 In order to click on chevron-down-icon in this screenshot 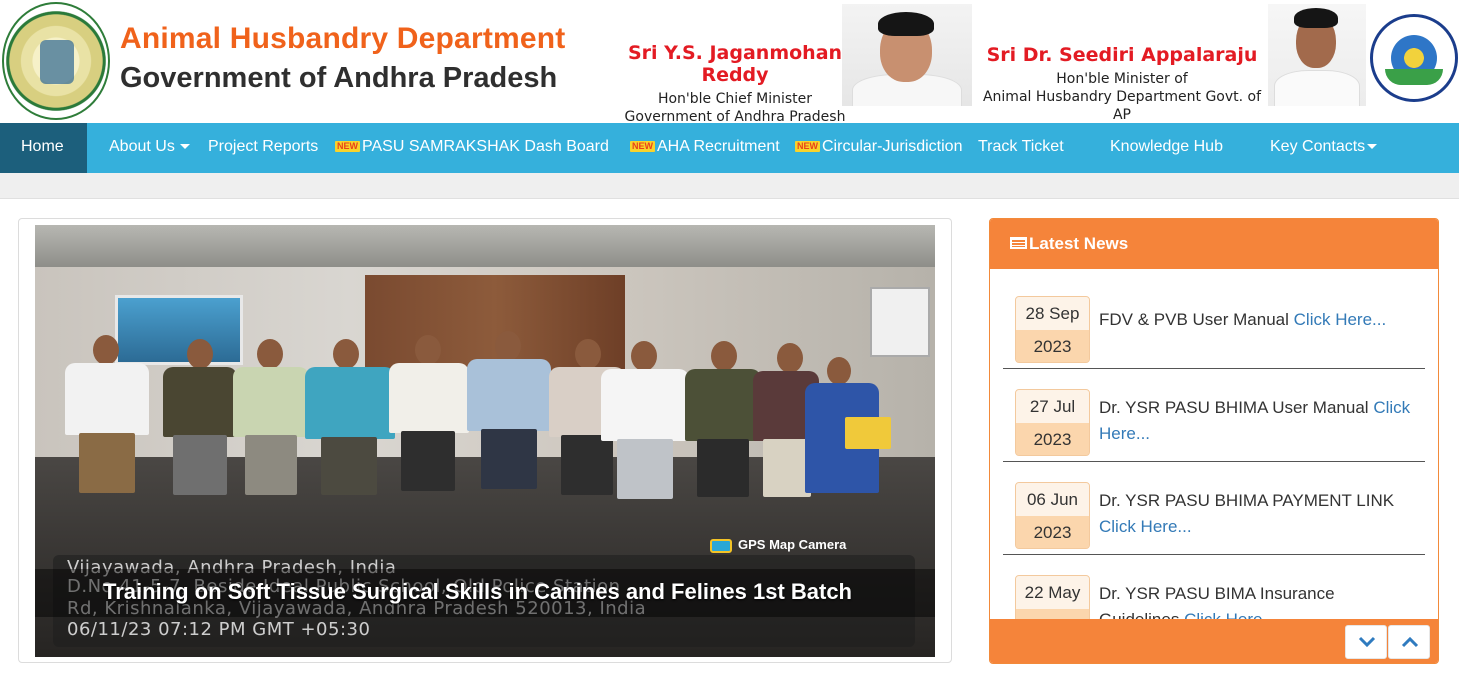, I will do `click(1367, 642)`.